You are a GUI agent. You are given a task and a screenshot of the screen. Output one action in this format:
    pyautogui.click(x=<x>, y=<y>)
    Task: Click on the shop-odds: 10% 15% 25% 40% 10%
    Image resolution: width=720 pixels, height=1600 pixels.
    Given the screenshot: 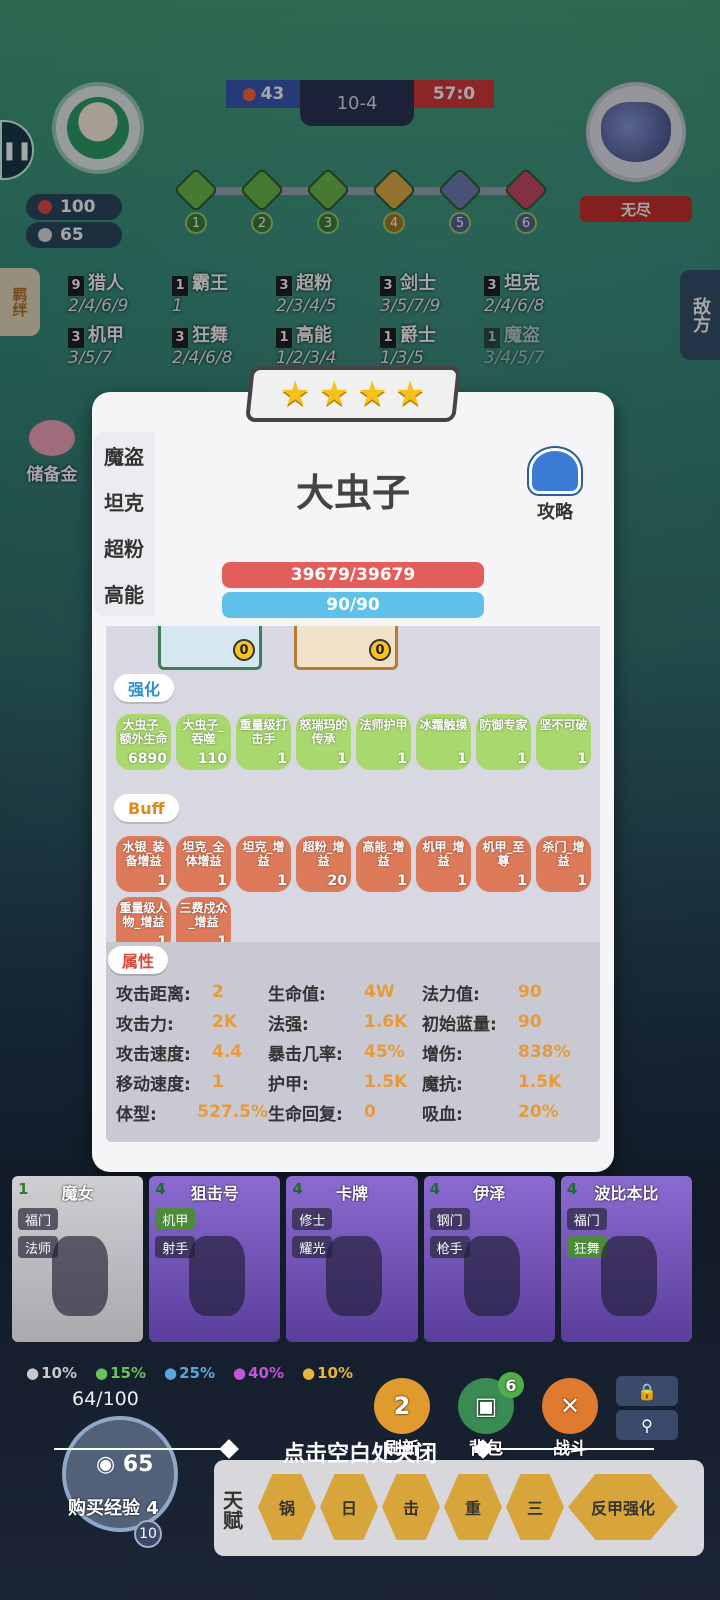 What is the action you would take?
    pyautogui.click(x=189, y=1373)
    